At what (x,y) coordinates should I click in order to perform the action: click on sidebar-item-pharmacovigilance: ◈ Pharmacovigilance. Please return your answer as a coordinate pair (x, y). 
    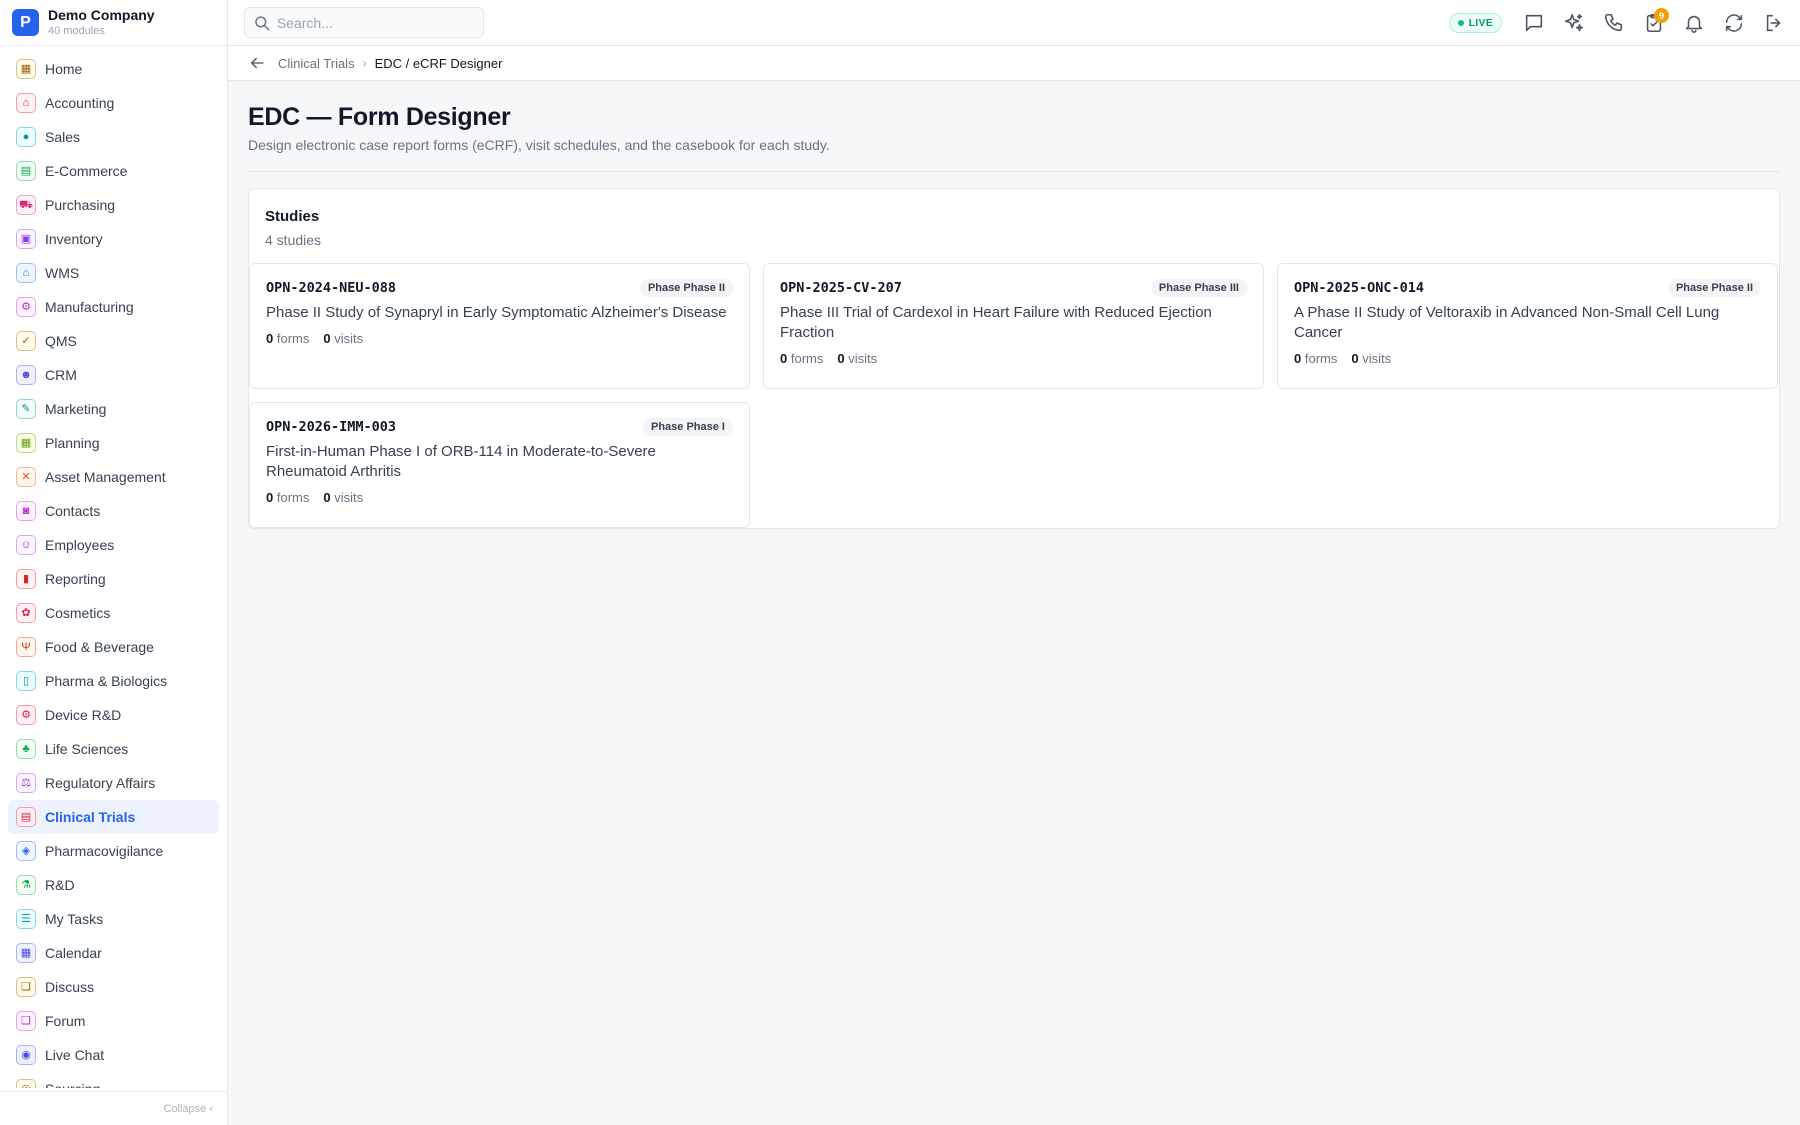
    Looking at the image, I should click on (113, 851).